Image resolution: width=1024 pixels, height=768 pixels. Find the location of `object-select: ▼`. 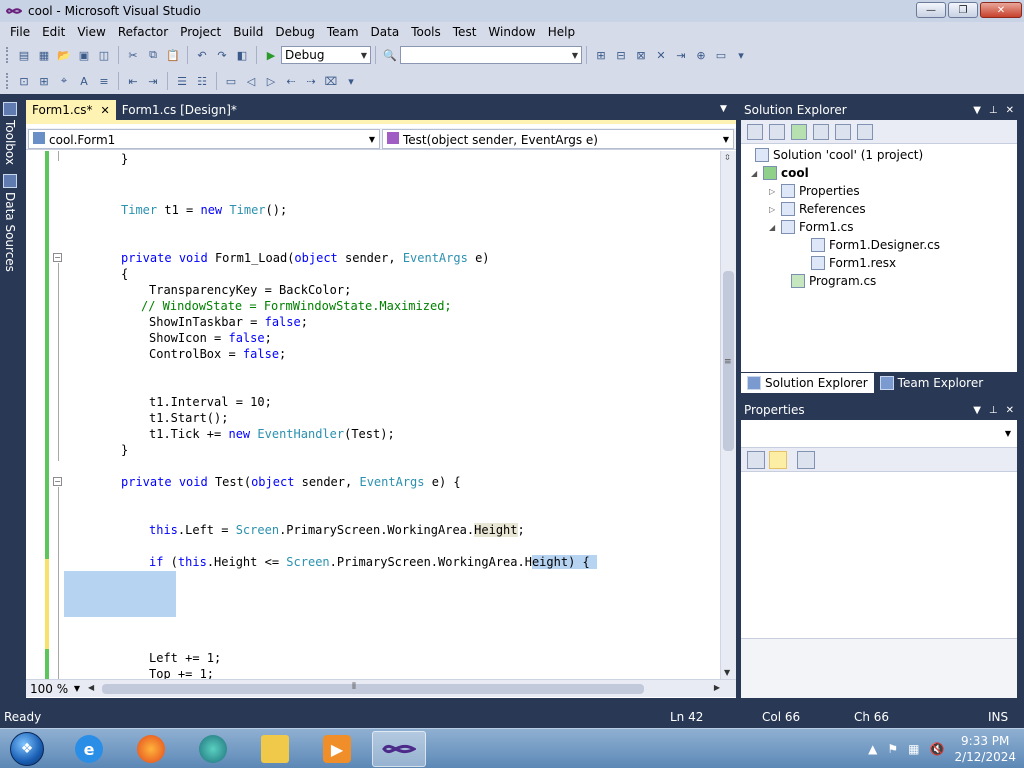

object-select: ▼ is located at coordinates (879, 434).